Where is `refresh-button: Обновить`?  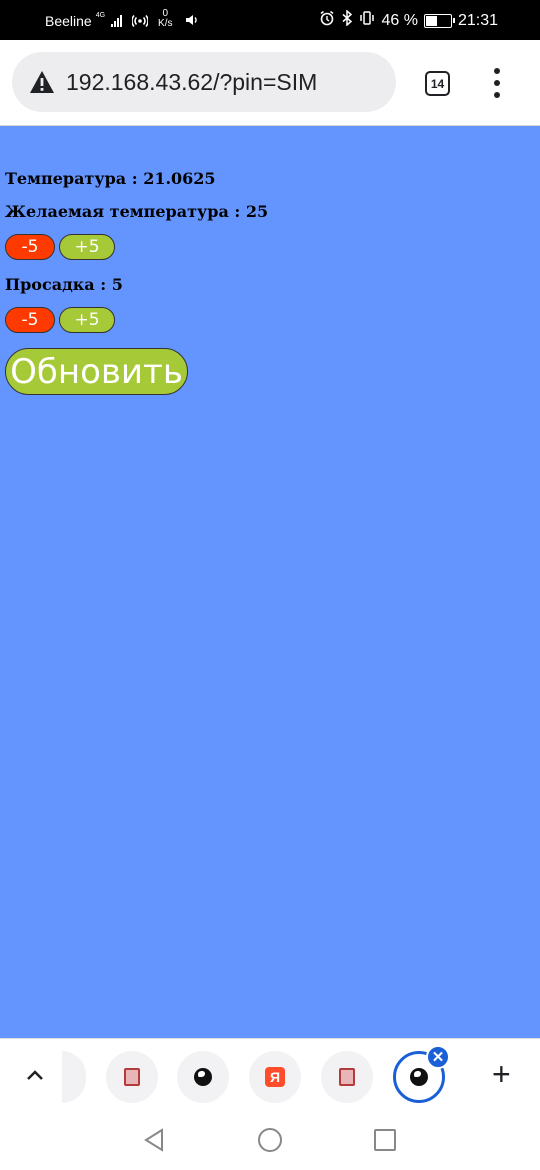
refresh-button: Обновить is located at coordinates (96, 371).